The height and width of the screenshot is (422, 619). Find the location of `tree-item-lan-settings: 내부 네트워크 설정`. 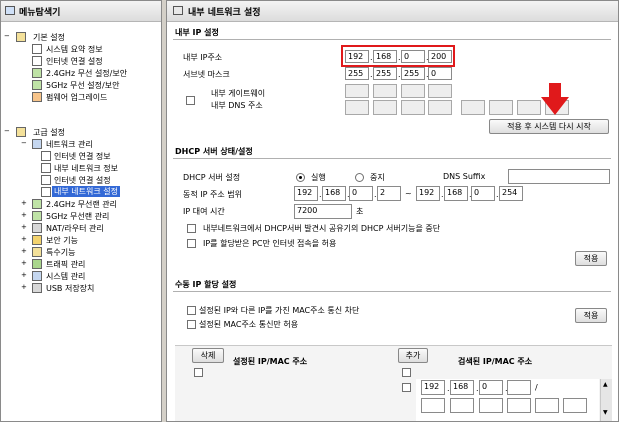

tree-item-lan-settings: 내부 네트워크 설정 is located at coordinates (86, 191).